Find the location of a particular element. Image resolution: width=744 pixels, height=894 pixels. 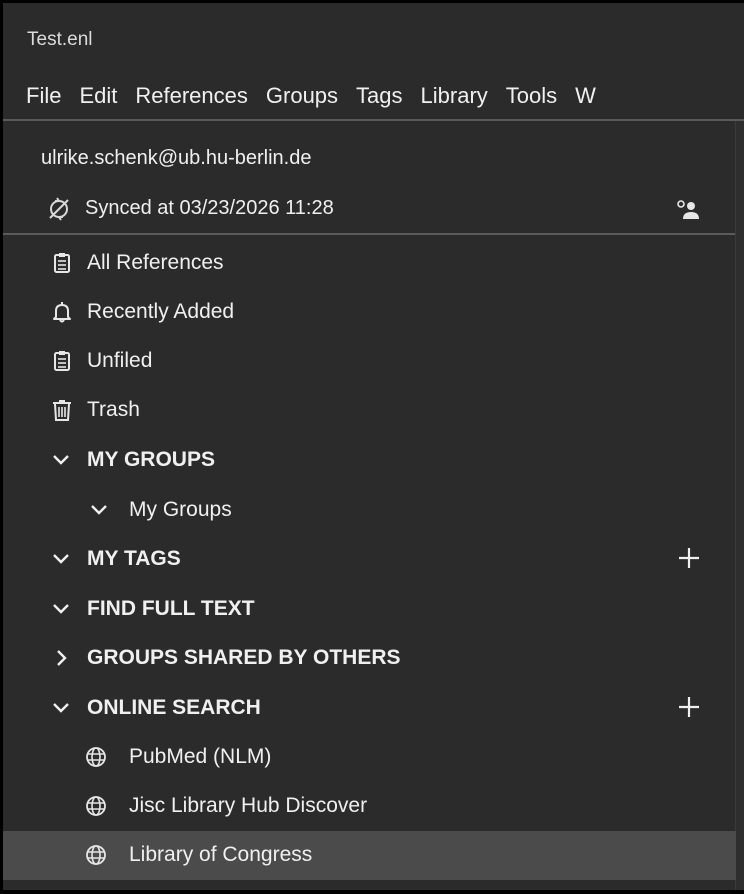

section-my-groups: MY GROUPS is located at coordinates (369, 460).